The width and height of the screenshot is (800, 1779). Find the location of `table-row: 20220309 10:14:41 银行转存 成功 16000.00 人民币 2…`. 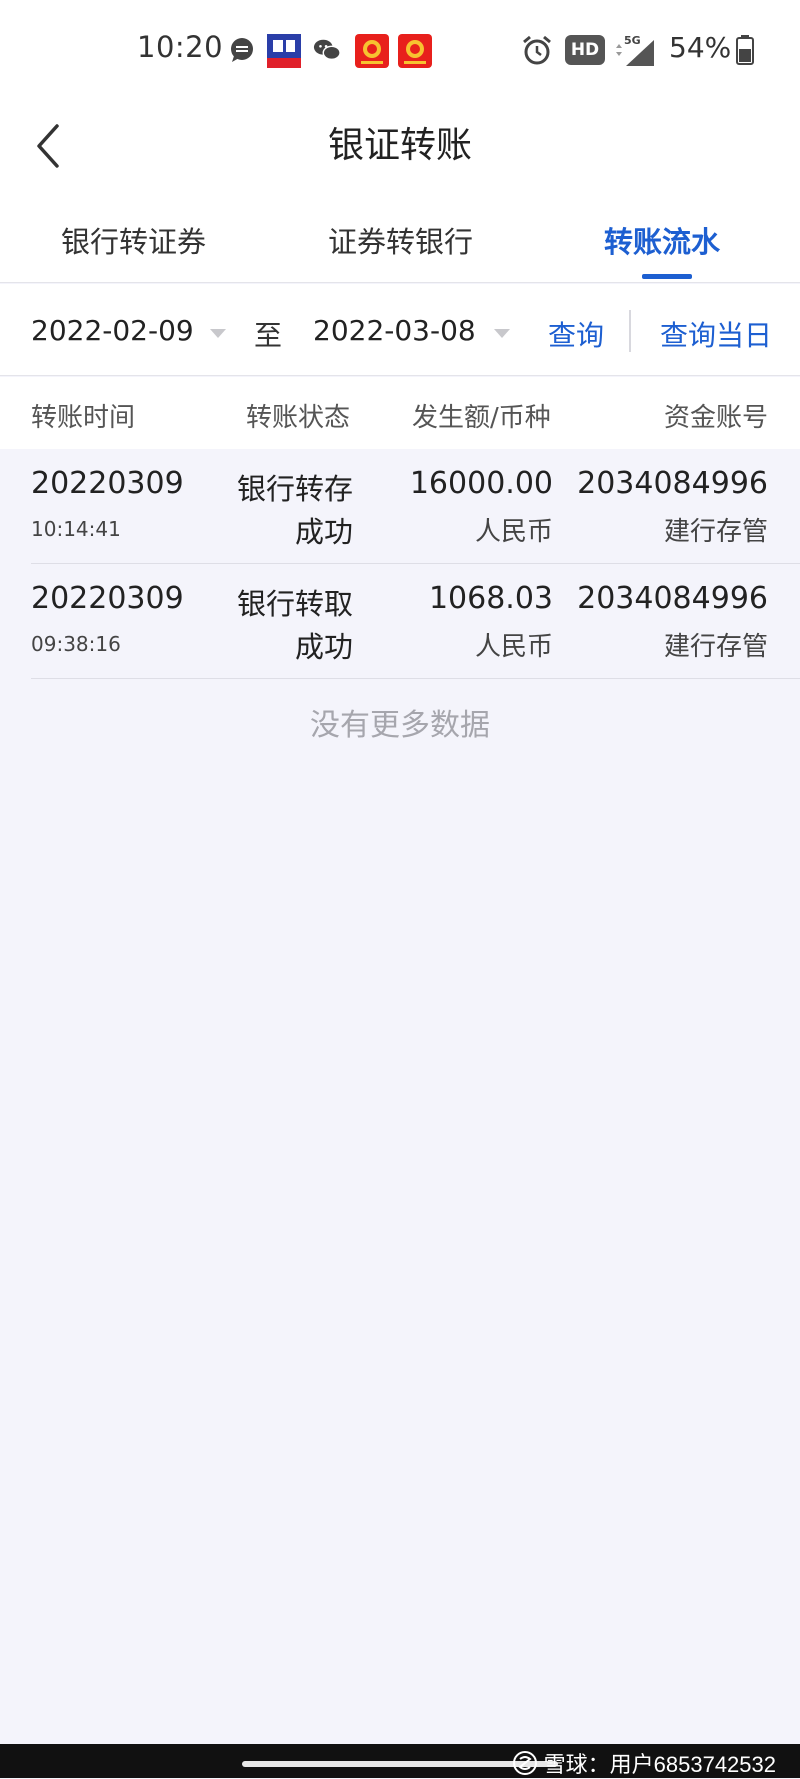

table-row: 20220309 10:14:41 银行转存 成功 16000.00 人民币 2… is located at coordinates (415, 506).